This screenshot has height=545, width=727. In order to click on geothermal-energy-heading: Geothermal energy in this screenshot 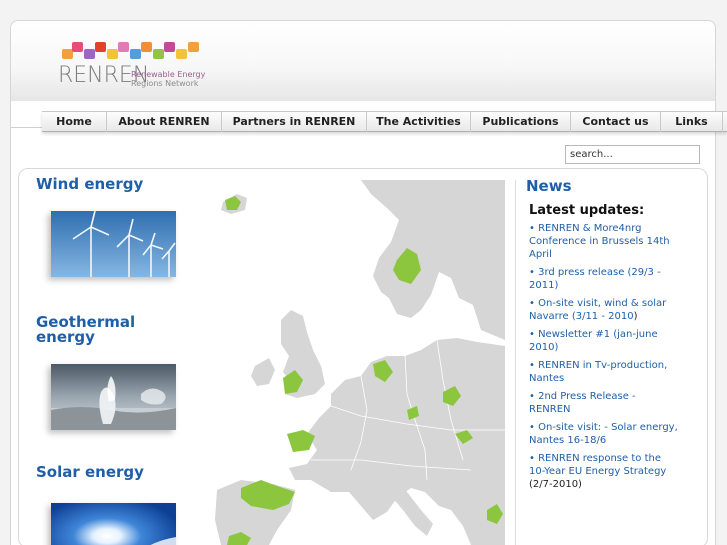, I will do `click(85, 330)`.